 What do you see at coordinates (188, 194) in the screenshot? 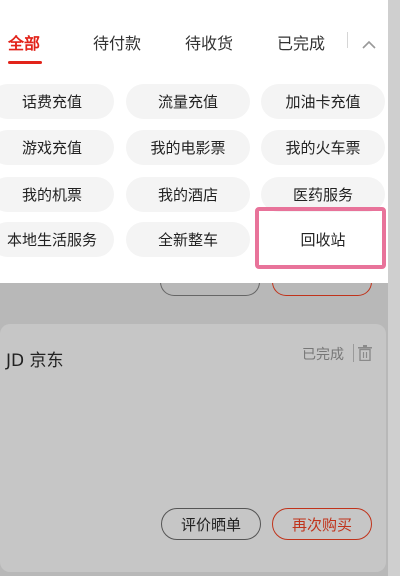
I see `service-hotel: 我的酒店` at bounding box center [188, 194].